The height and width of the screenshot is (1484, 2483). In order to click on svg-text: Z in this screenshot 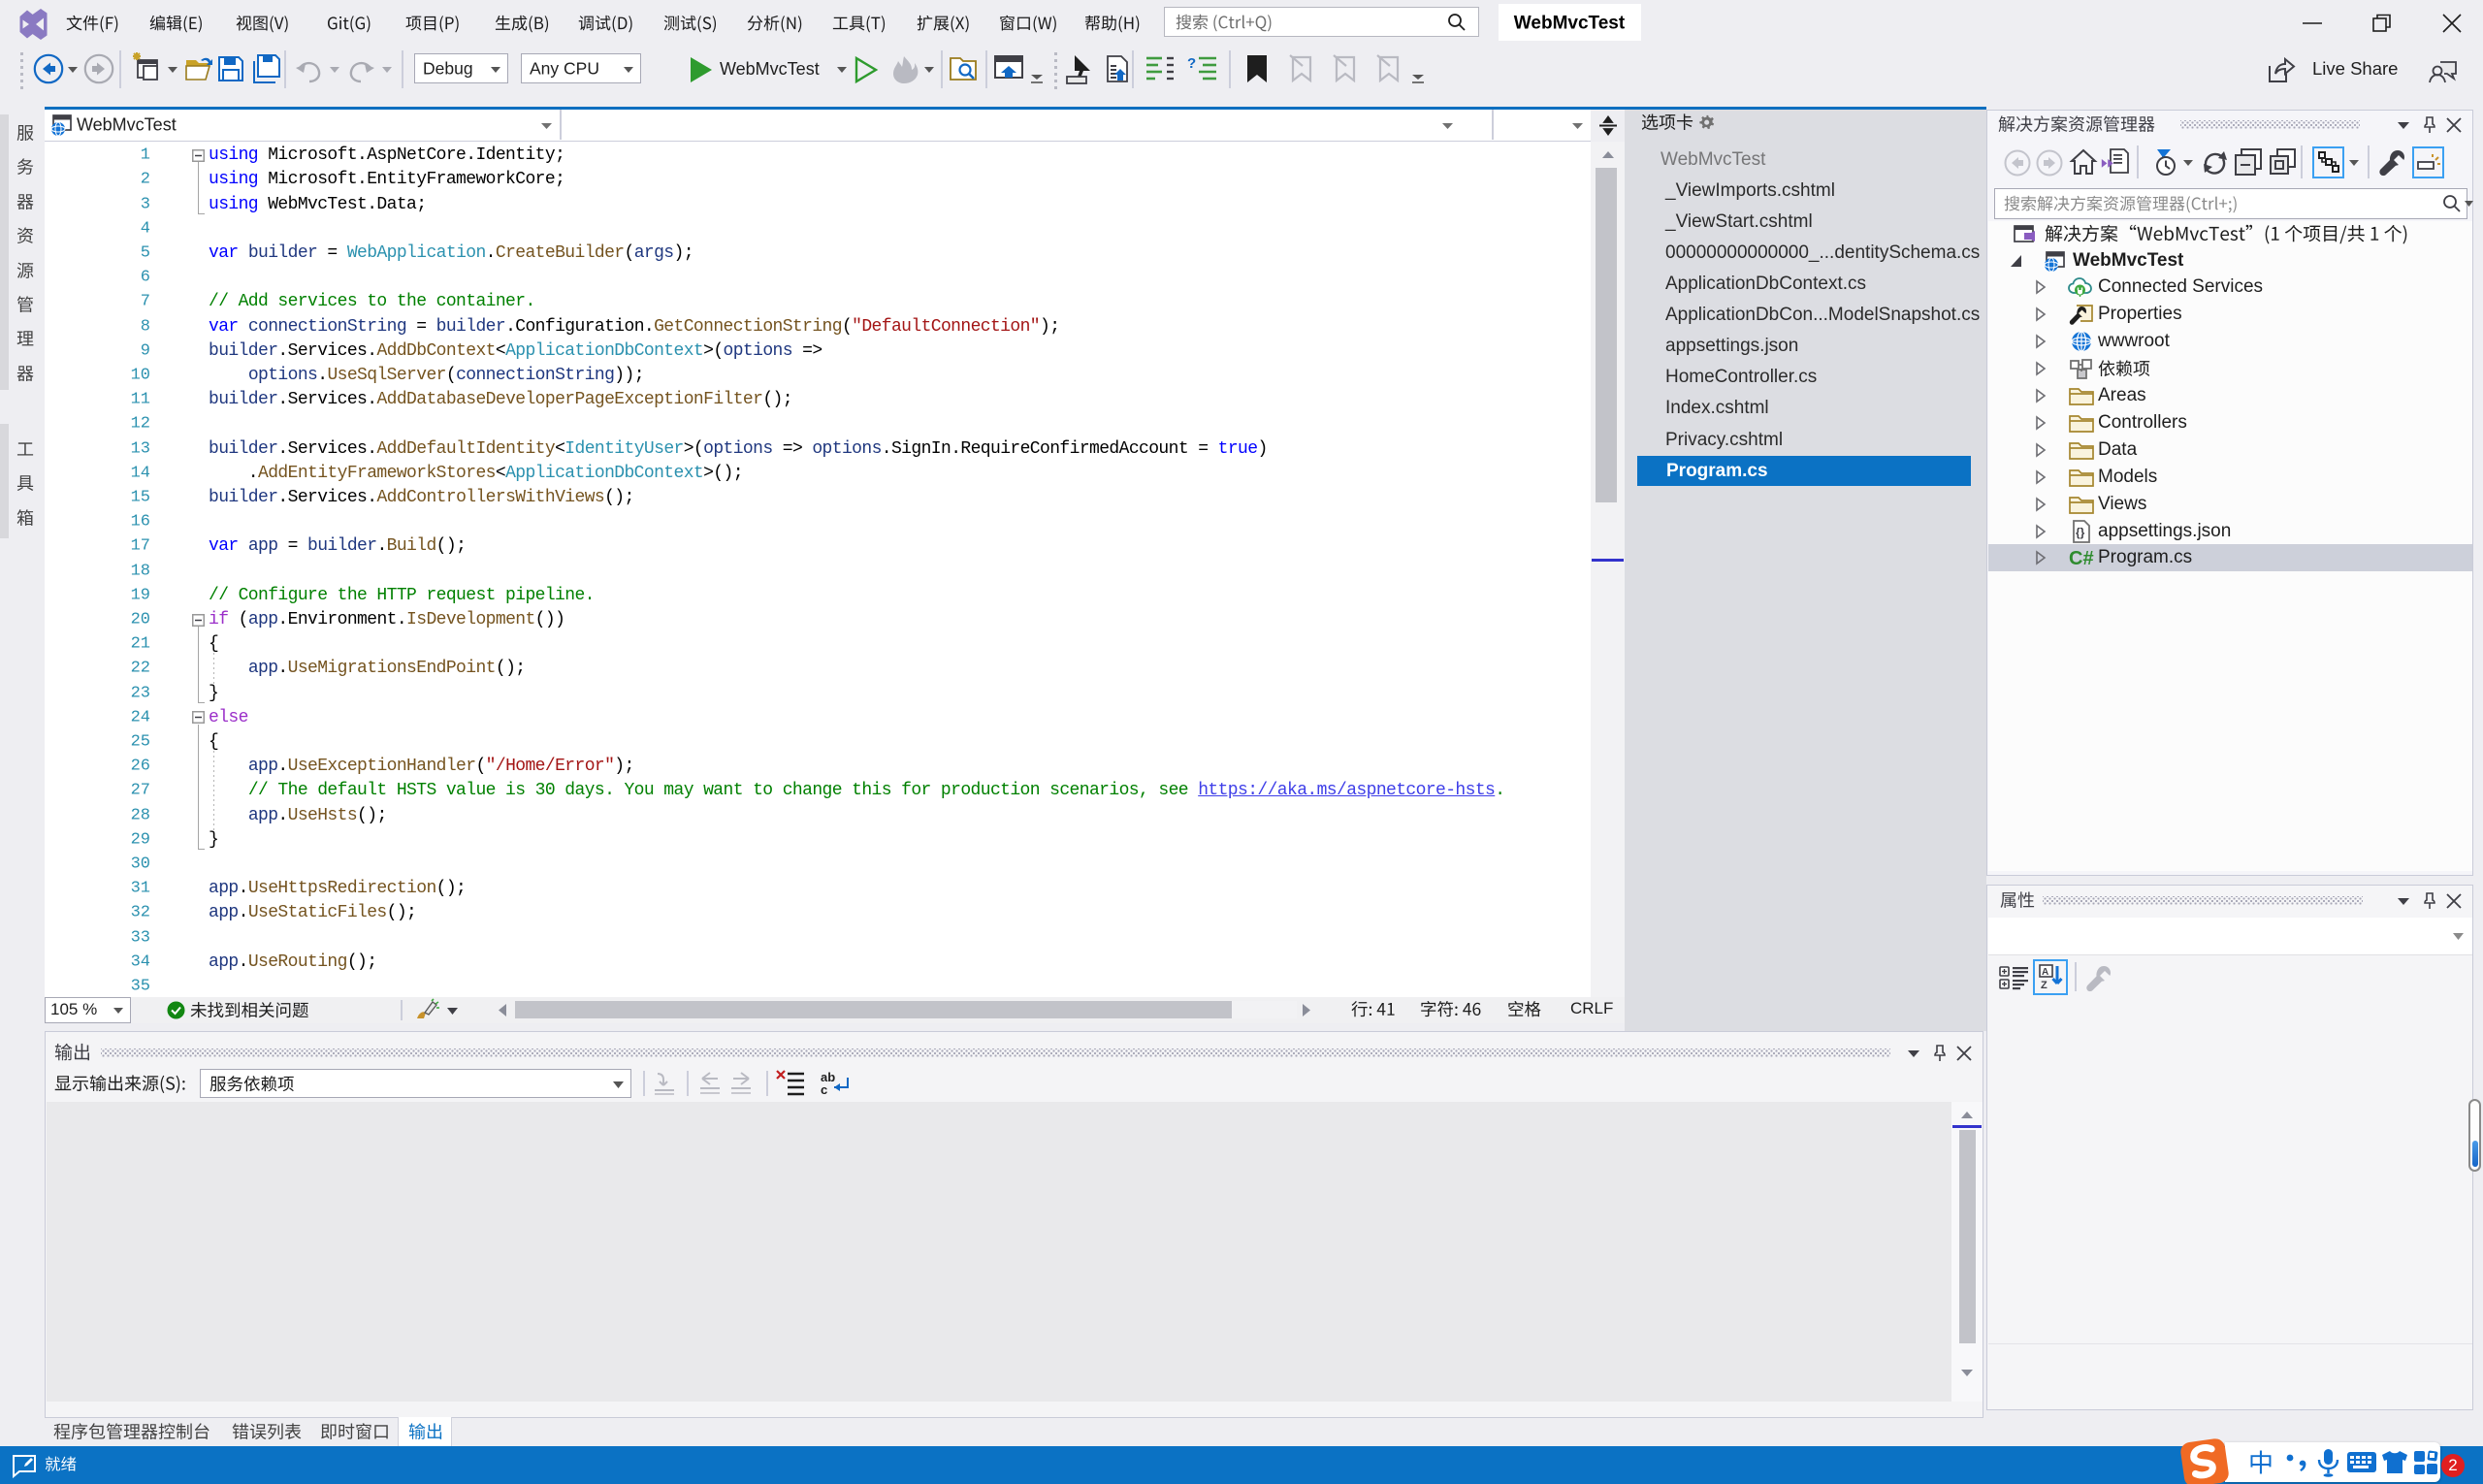, I will do `click(2045, 985)`.